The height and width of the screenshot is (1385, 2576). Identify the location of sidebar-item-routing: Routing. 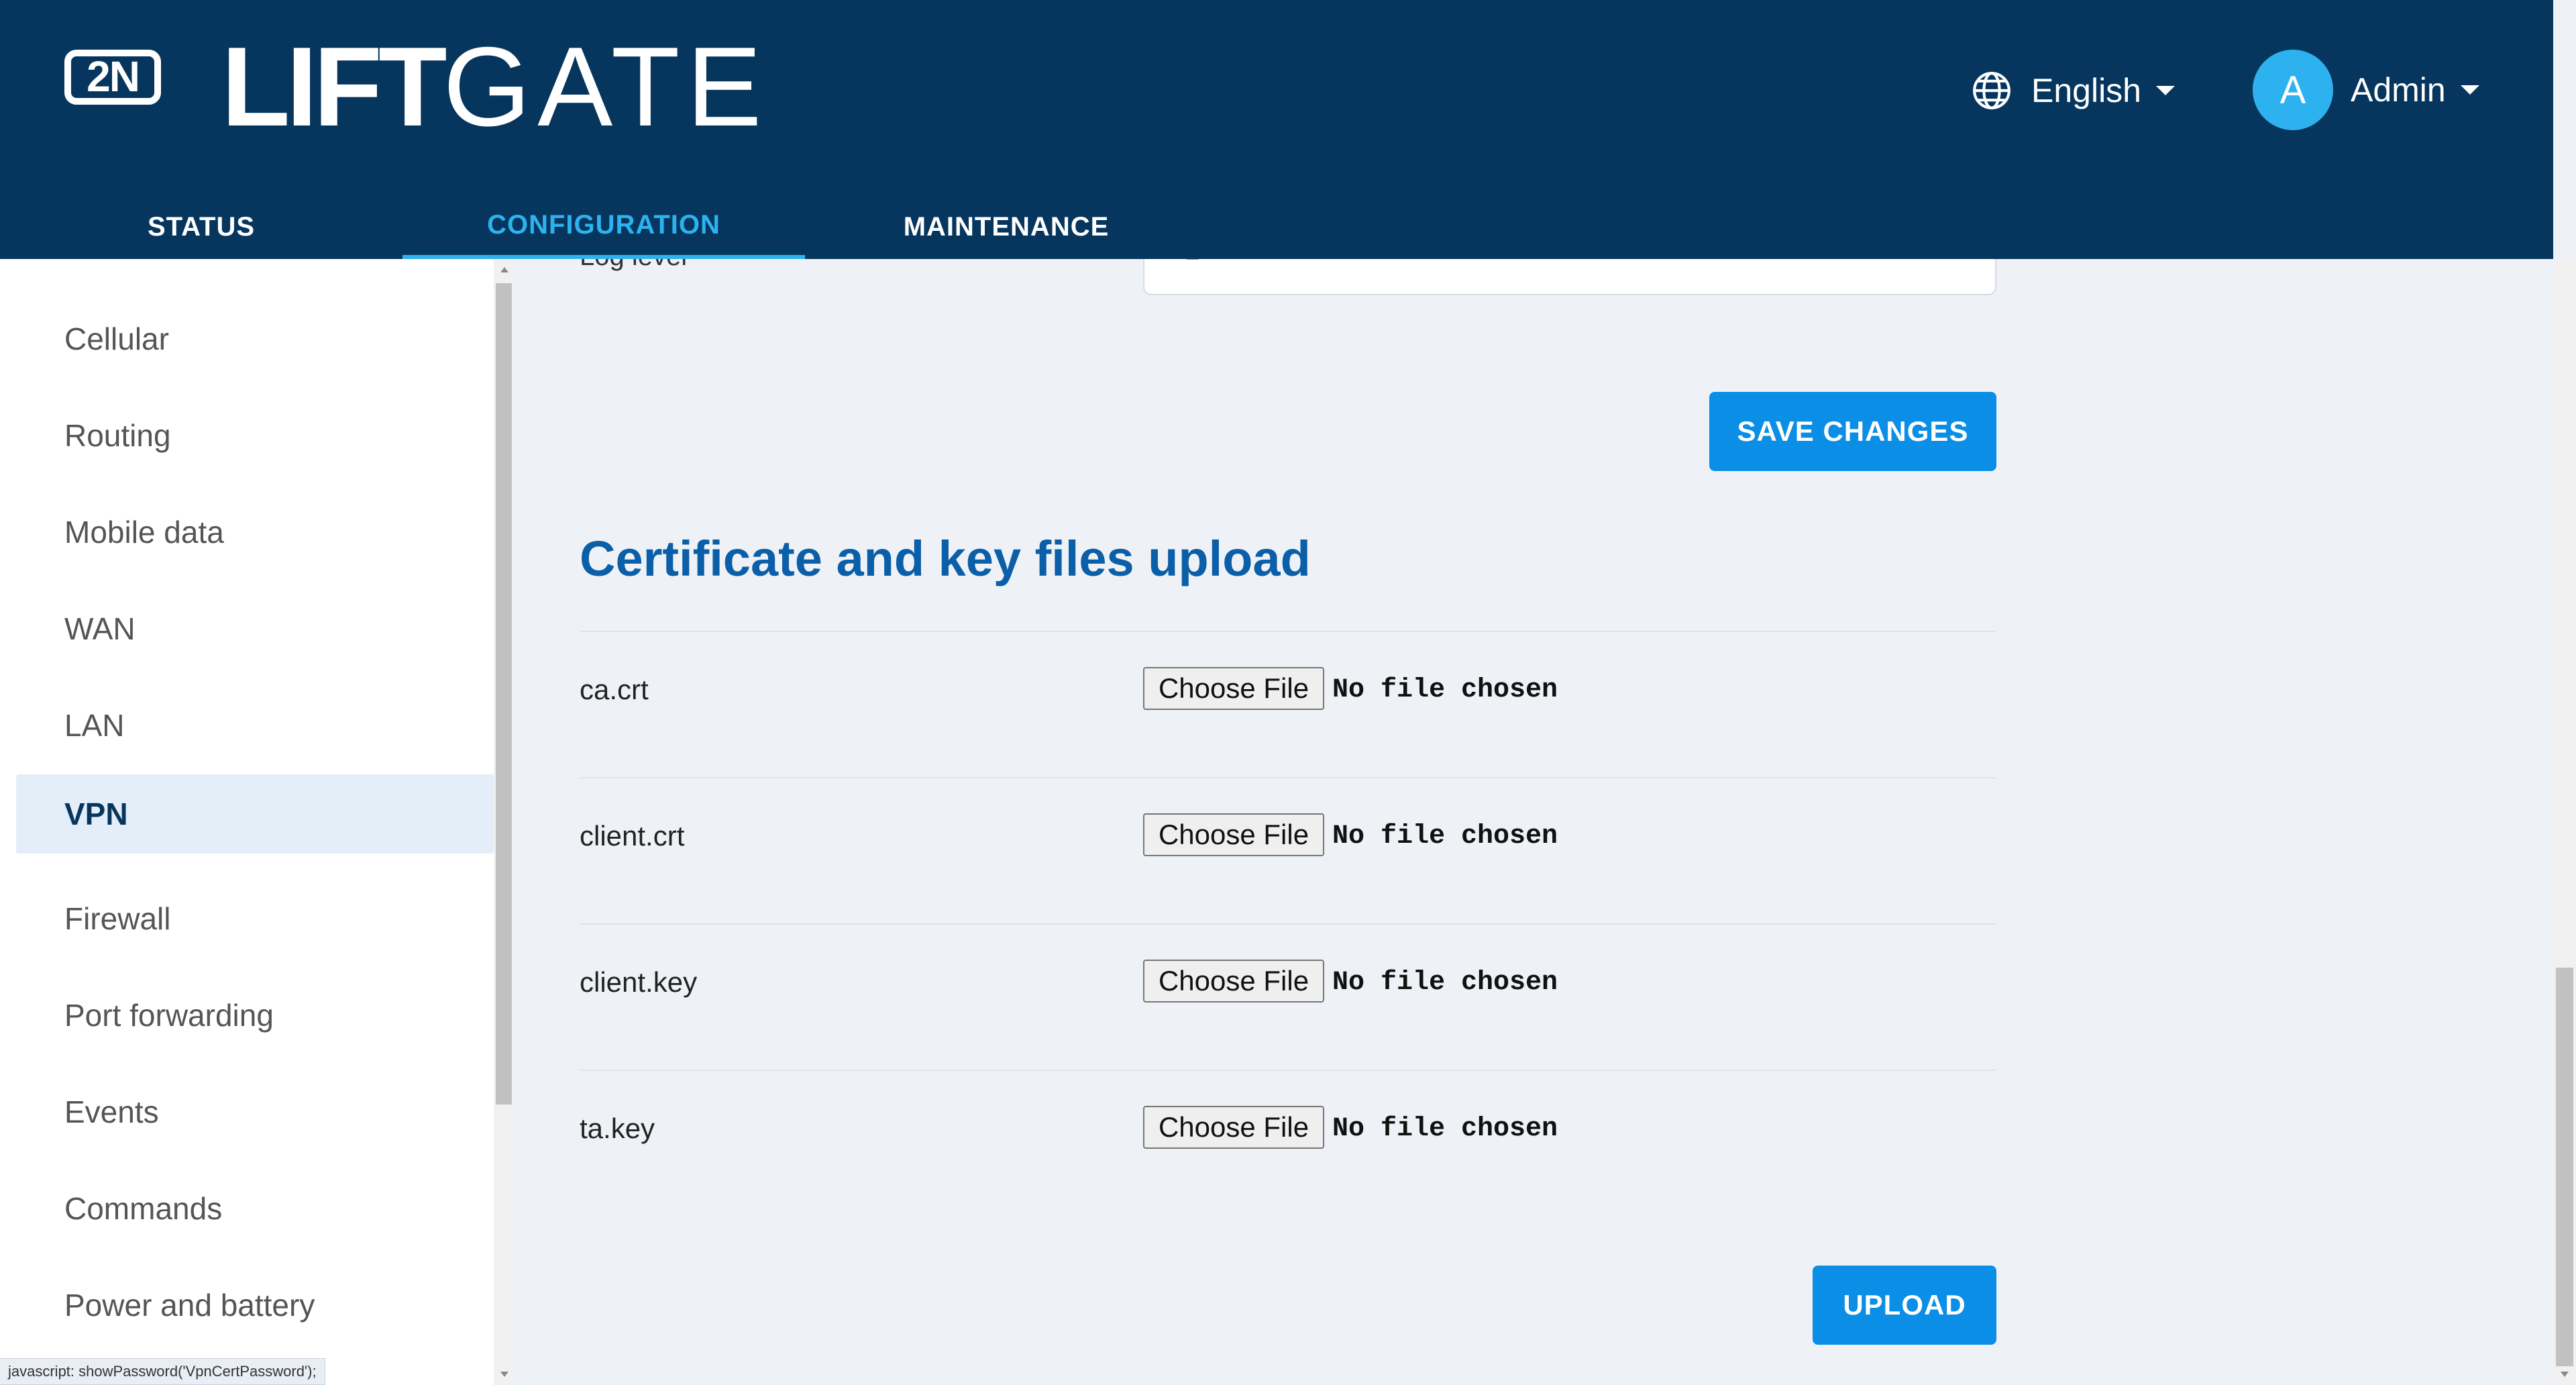
(255, 435).